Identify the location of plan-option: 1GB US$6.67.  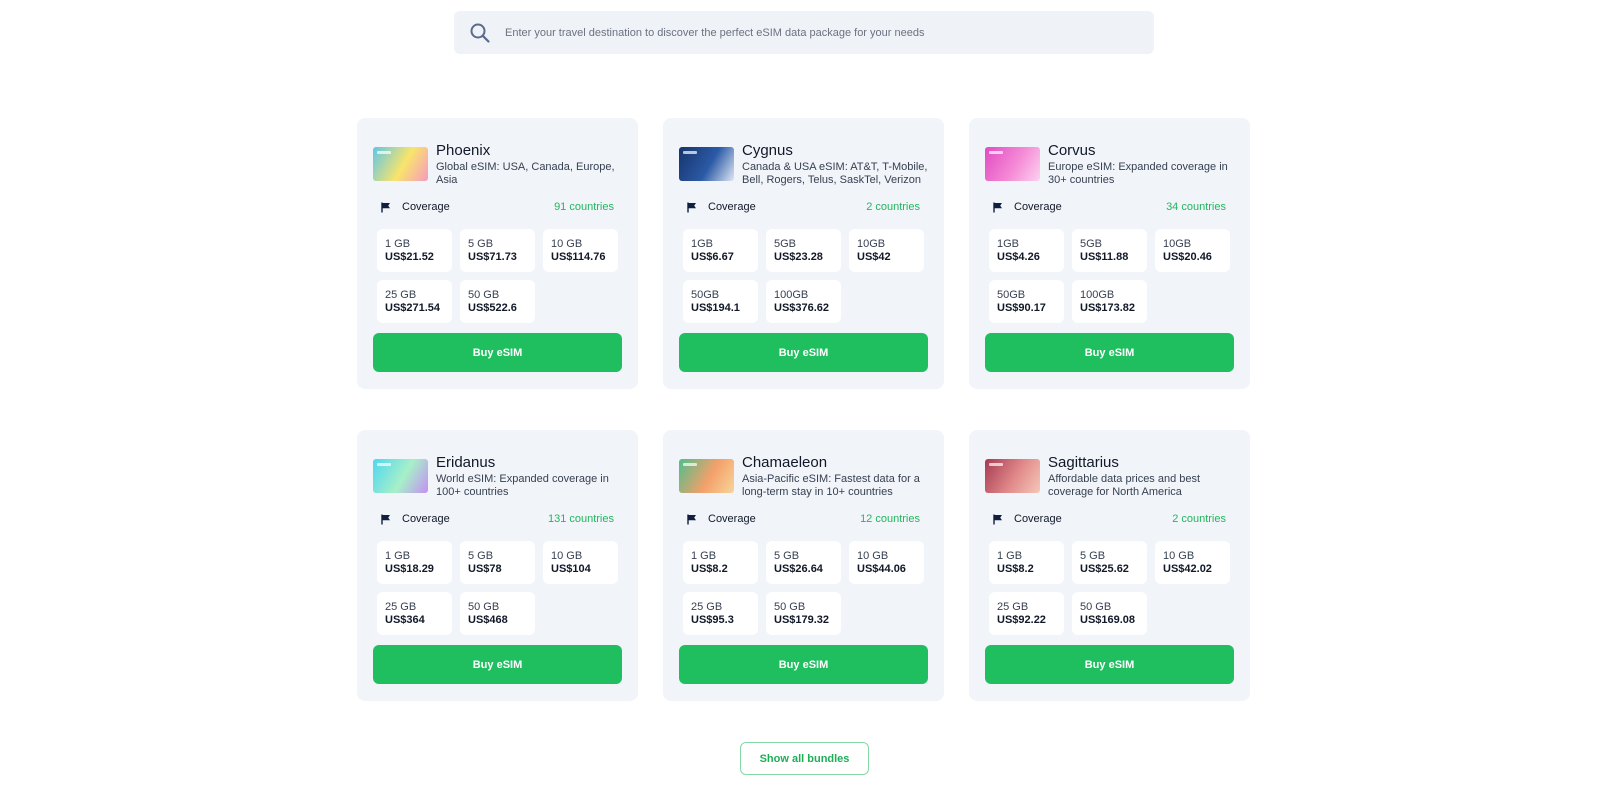
(720, 250).